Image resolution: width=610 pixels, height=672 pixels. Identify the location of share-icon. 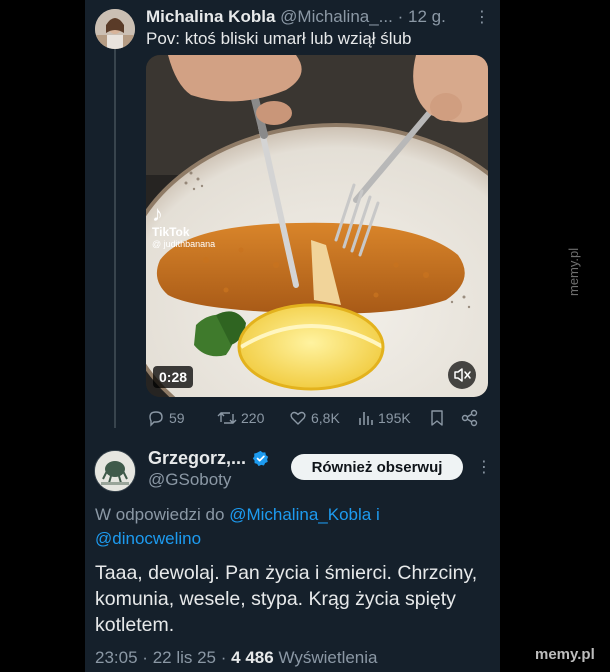
(469, 418).